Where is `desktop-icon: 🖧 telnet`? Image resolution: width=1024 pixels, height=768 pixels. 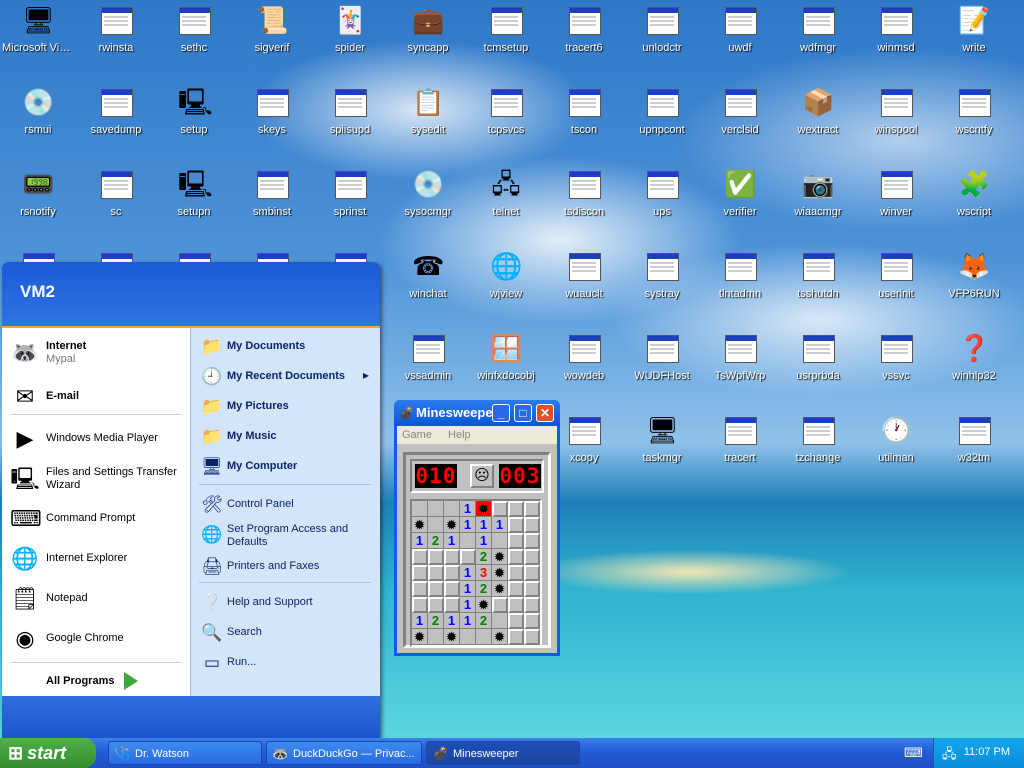
desktop-icon: 🖧 telnet is located at coordinates (506, 204).